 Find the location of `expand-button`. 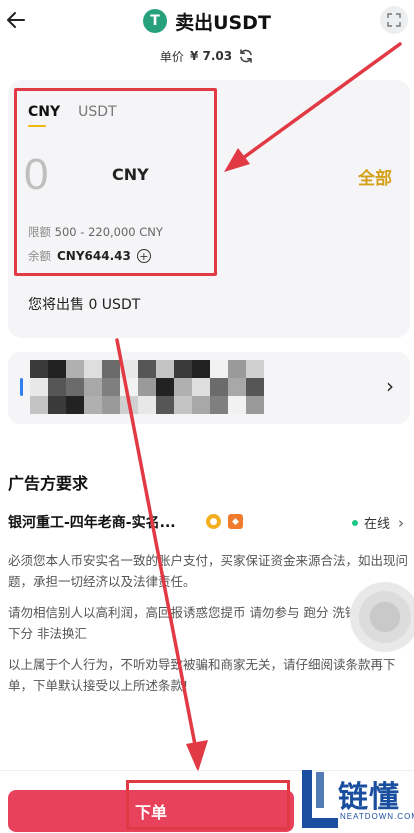

expand-button is located at coordinates (394, 20).